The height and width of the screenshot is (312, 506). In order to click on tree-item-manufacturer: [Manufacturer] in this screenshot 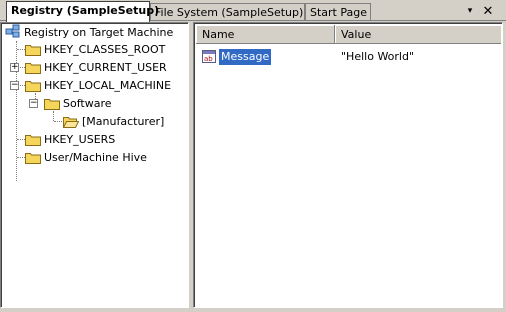, I will do `click(113, 121)`.